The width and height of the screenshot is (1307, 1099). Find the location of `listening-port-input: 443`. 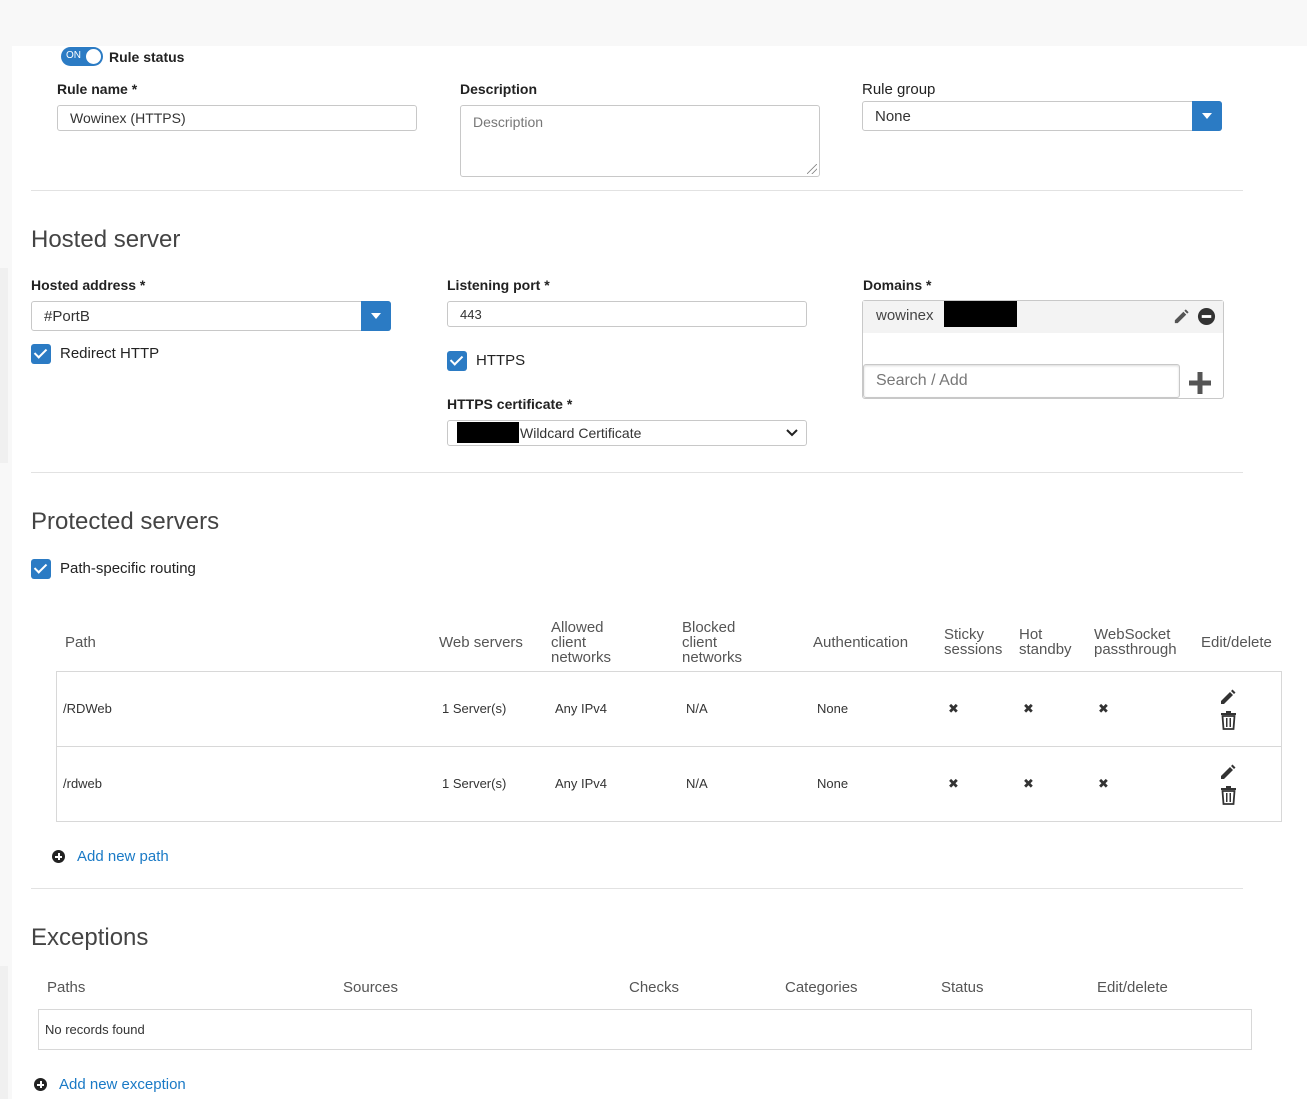

listening-port-input: 443 is located at coordinates (627, 314).